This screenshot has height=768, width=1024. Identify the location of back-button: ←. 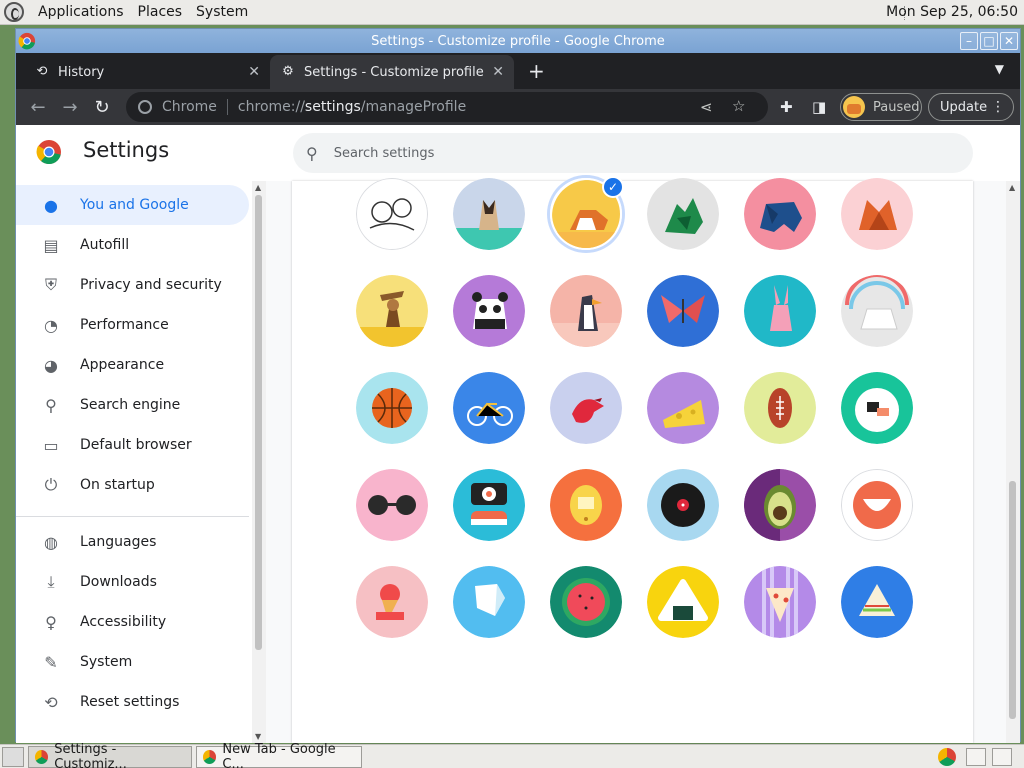
(38, 107).